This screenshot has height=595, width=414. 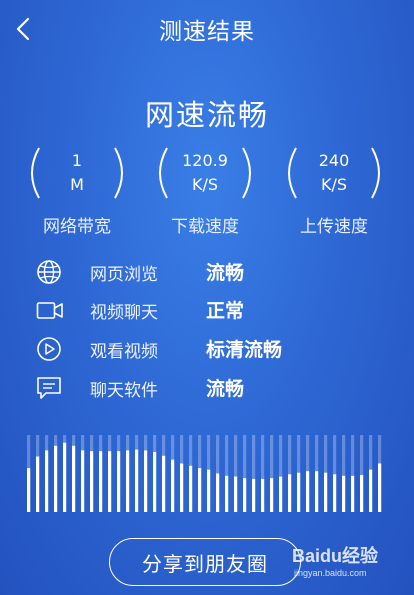 What do you see at coordinates (204, 473) in the screenshot?
I see `speed-bar-chart` at bounding box center [204, 473].